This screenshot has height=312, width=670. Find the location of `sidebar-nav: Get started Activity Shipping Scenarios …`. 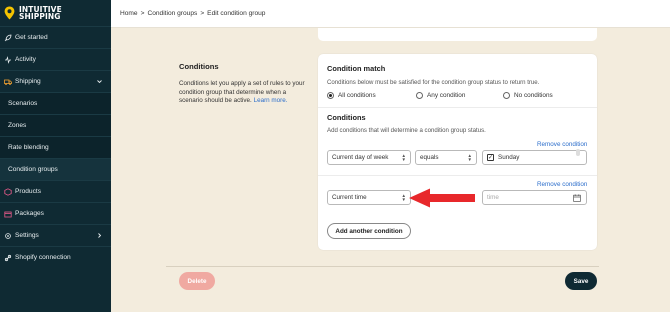

sidebar-nav: Get started Activity Shipping Scenarios … is located at coordinates (55, 147).